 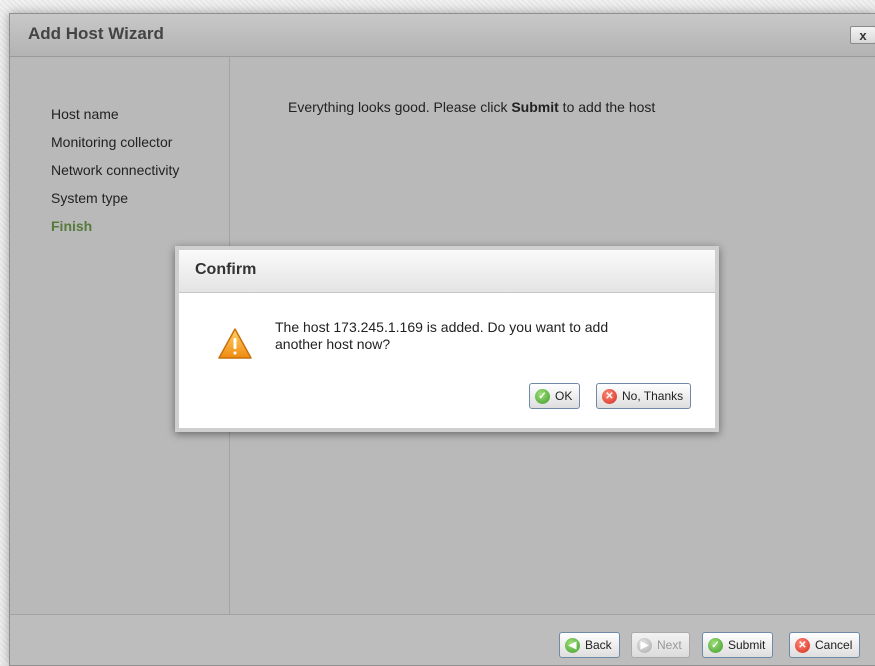 What do you see at coordinates (598, 645) in the screenshot?
I see `back-button-label: Back` at bounding box center [598, 645].